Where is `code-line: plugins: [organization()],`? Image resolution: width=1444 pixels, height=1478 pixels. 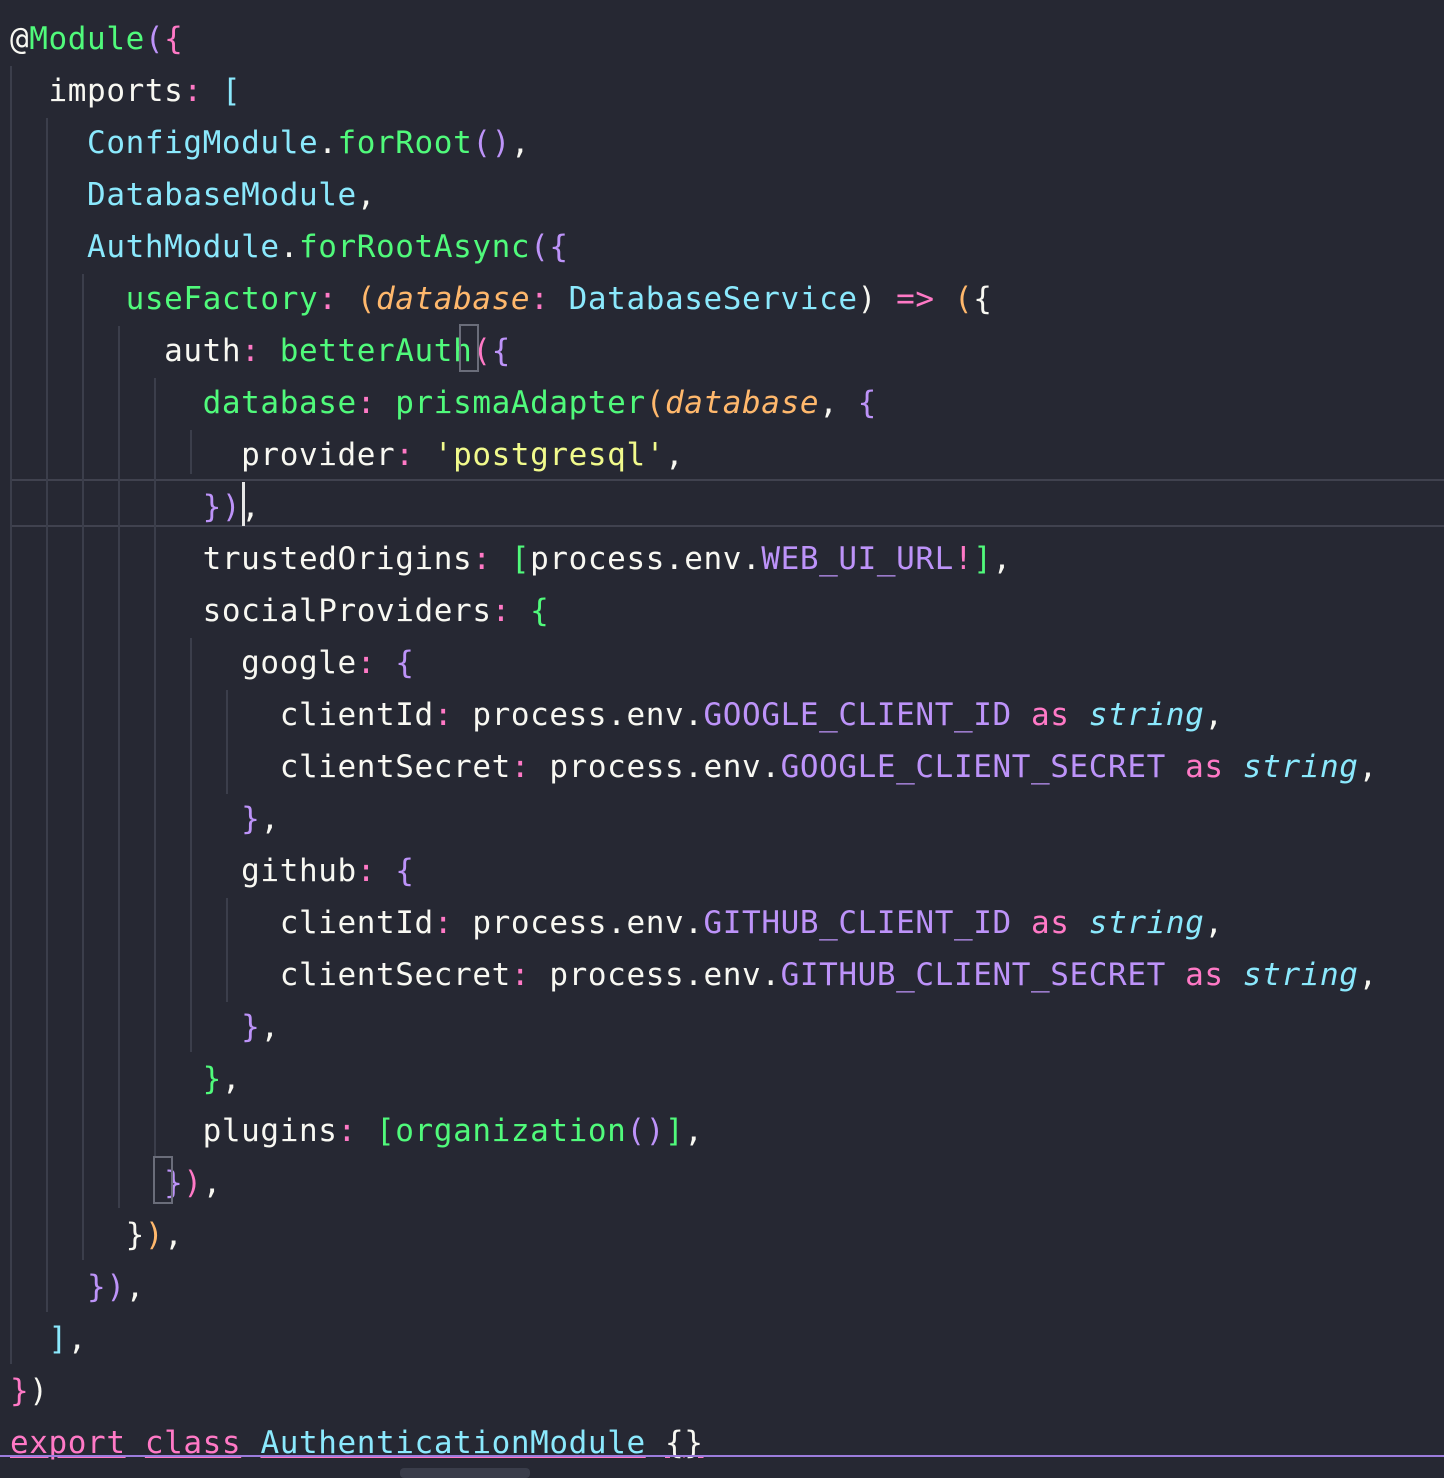
code-line: plugins: [organization()], is located at coordinates (357, 1131).